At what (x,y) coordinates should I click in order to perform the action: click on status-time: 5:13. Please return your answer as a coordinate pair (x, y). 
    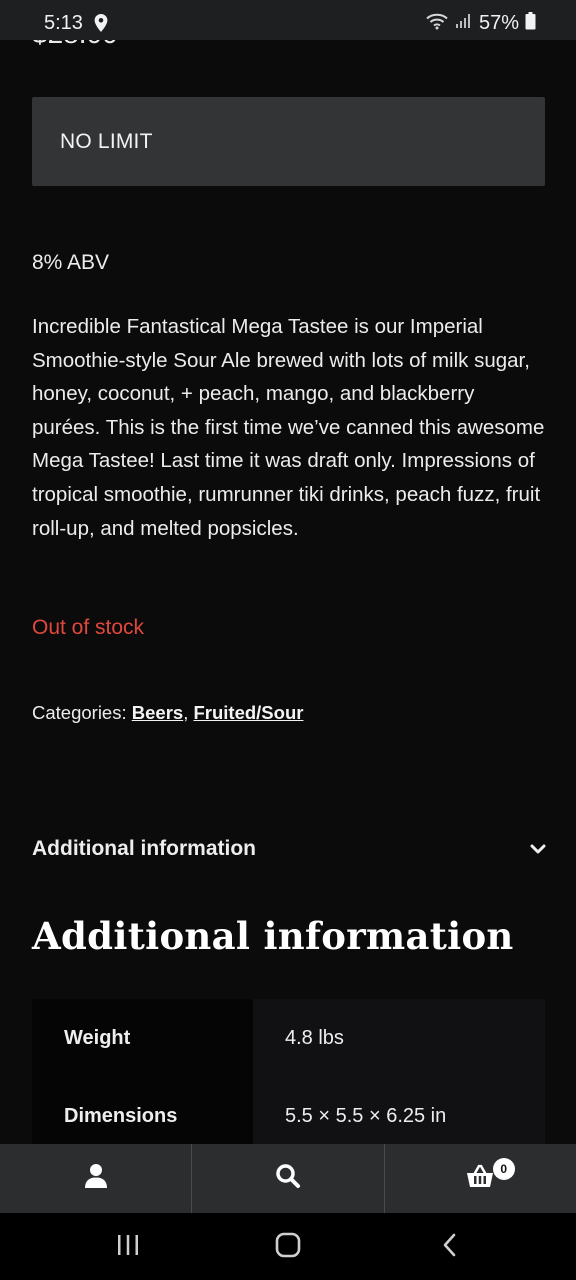
    Looking at the image, I should click on (63, 23).